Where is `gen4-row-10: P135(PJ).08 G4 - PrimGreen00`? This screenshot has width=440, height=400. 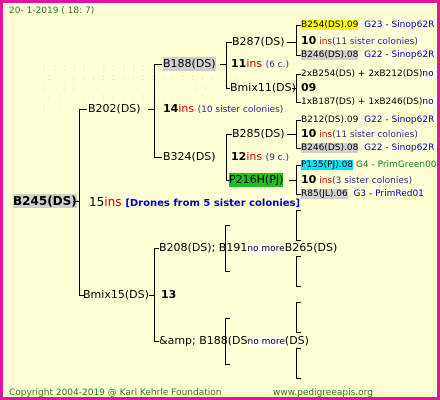 gen4-row-10: P135(PJ).08 G4 - PrimGreen00 is located at coordinates (369, 165).